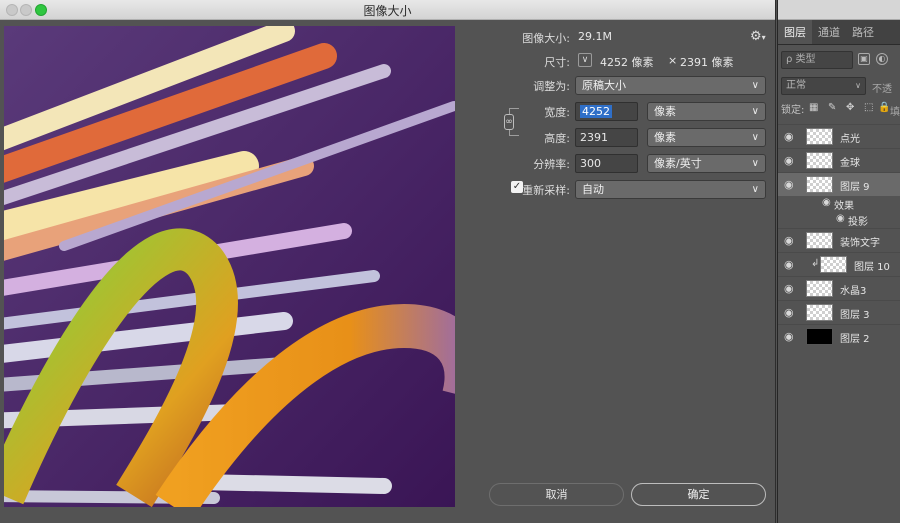 This screenshot has height=523, width=900. What do you see at coordinates (707, 62) in the screenshot?
I see `dimensions-height: 2391 像素` at bounding box center [707, 62].